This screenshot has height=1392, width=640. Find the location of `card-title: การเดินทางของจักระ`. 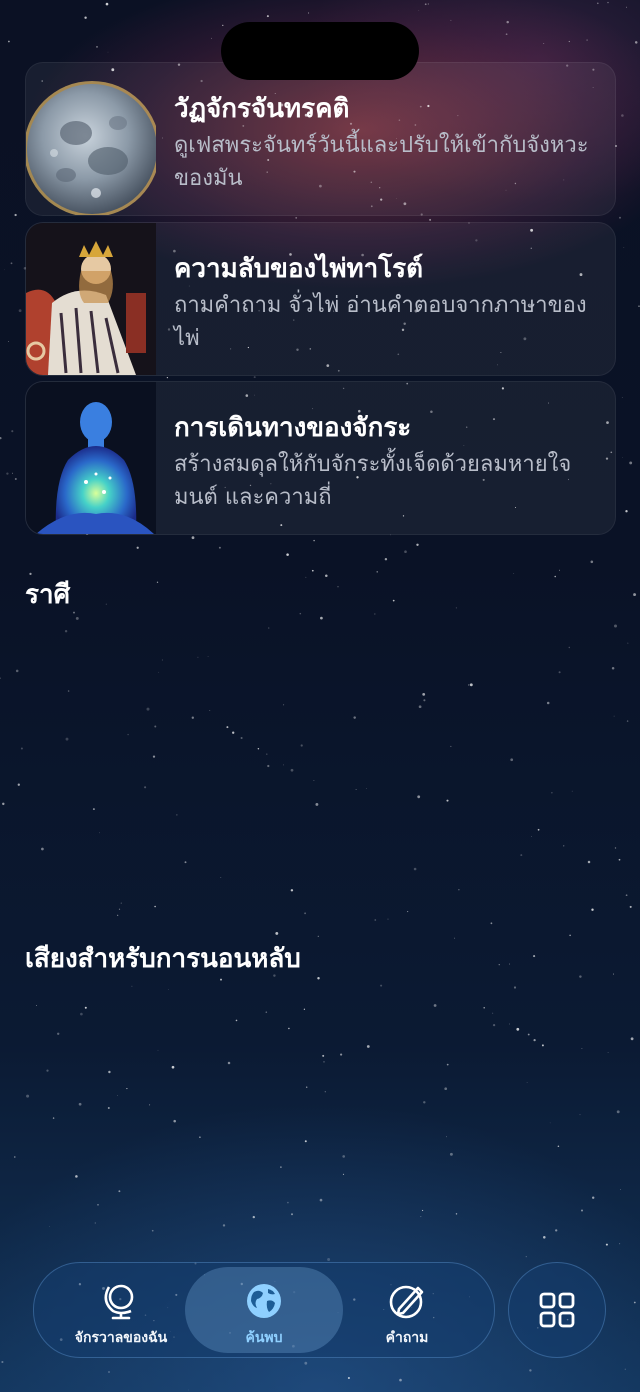

card-title: การเดินทางของจักระ is located at coordinates (293, 428).